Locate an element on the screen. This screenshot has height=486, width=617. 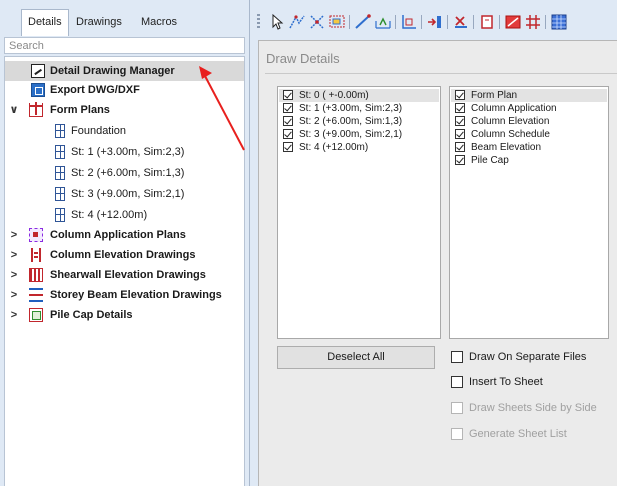
select-pointer-icon is located at coordinates (277, 22).